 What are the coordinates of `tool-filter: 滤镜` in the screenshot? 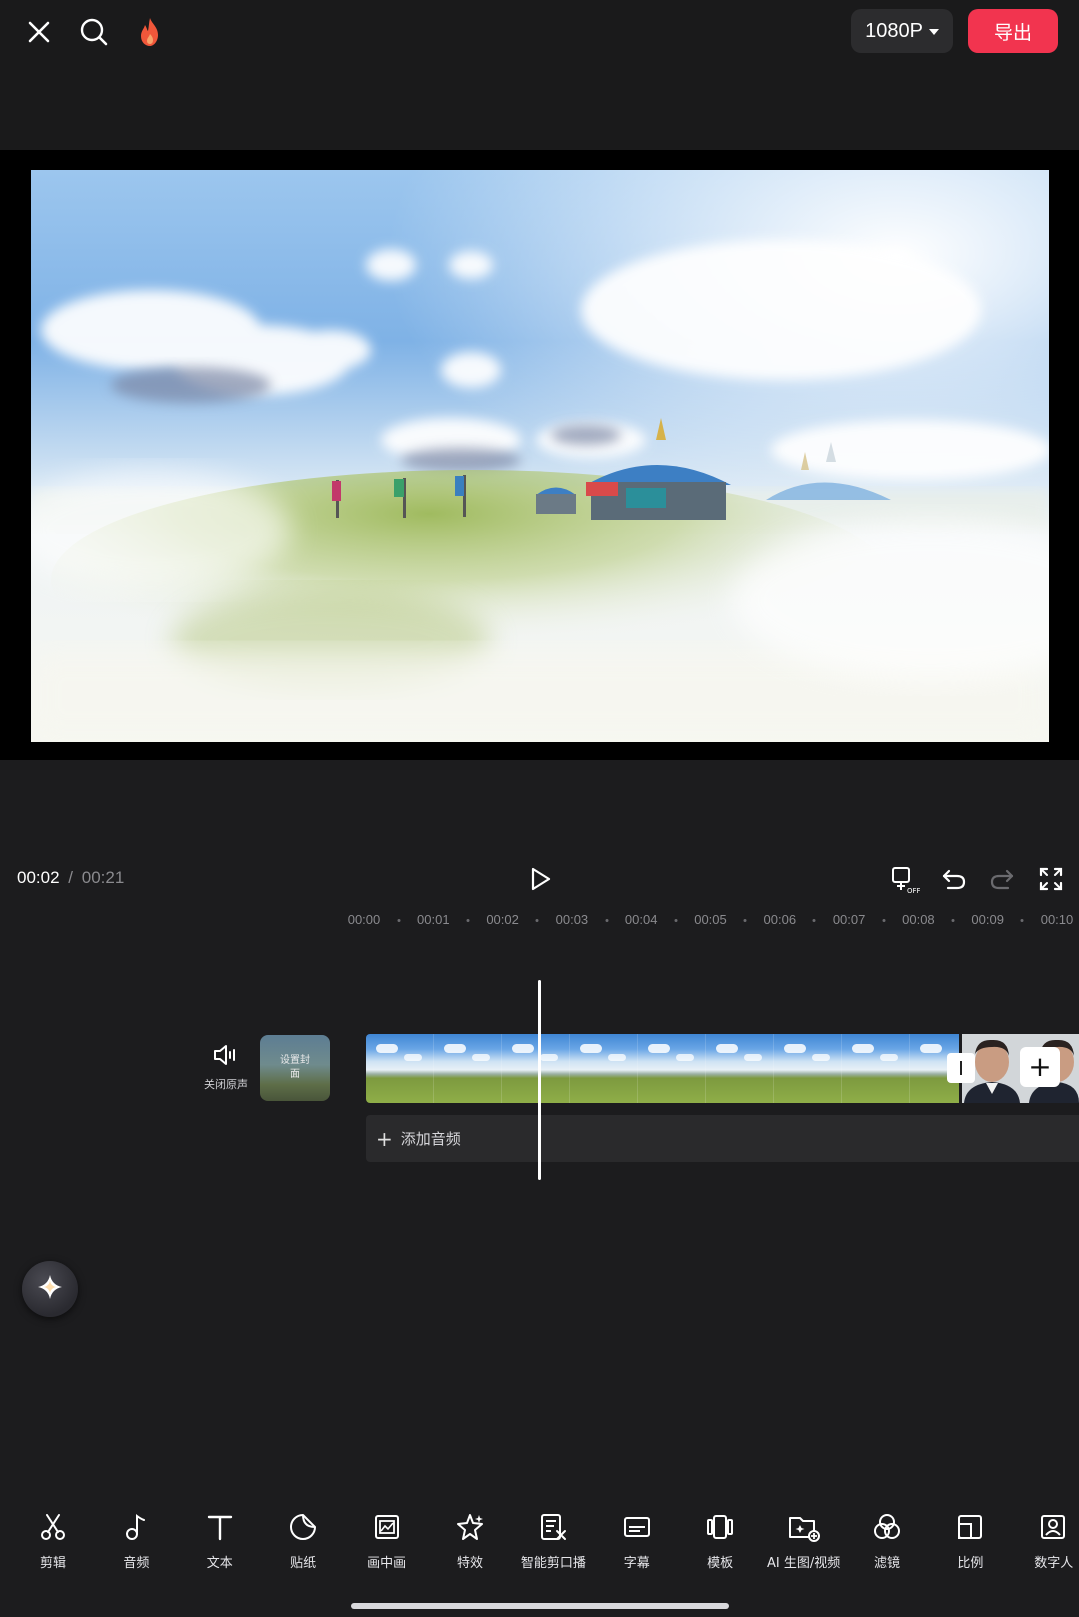 It's located at (887, 1545).